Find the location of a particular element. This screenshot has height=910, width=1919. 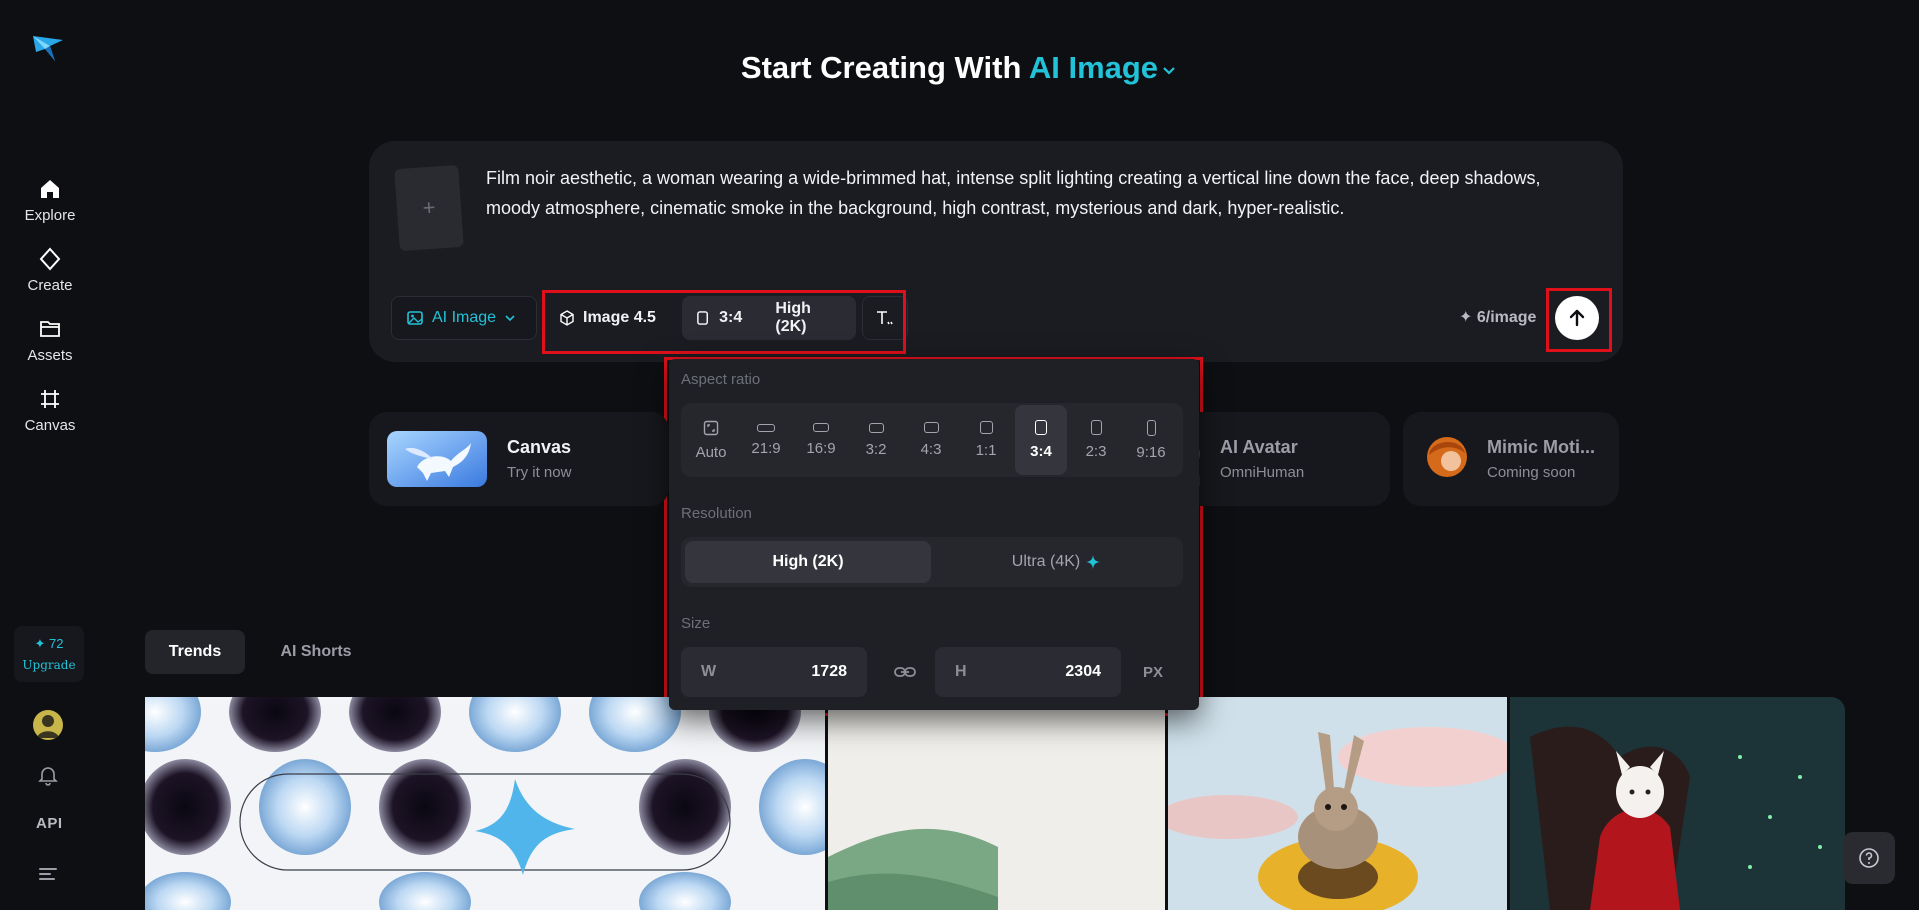

ratio-settings-popover: Aspect ratio Auto 21:9 16:9 3:2 4:3 1:1 is located at coordinates (934, 534).